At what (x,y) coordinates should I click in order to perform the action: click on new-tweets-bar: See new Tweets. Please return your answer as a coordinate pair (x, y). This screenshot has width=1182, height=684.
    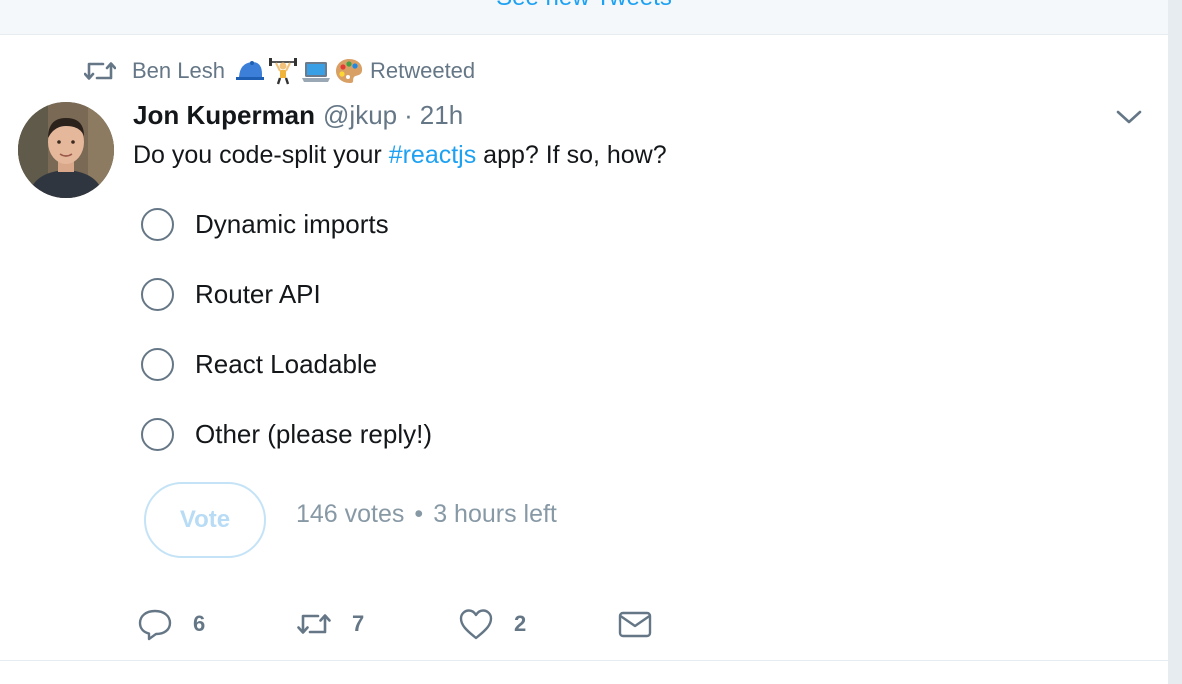
    Looking at the image, I should click on (584, 17).